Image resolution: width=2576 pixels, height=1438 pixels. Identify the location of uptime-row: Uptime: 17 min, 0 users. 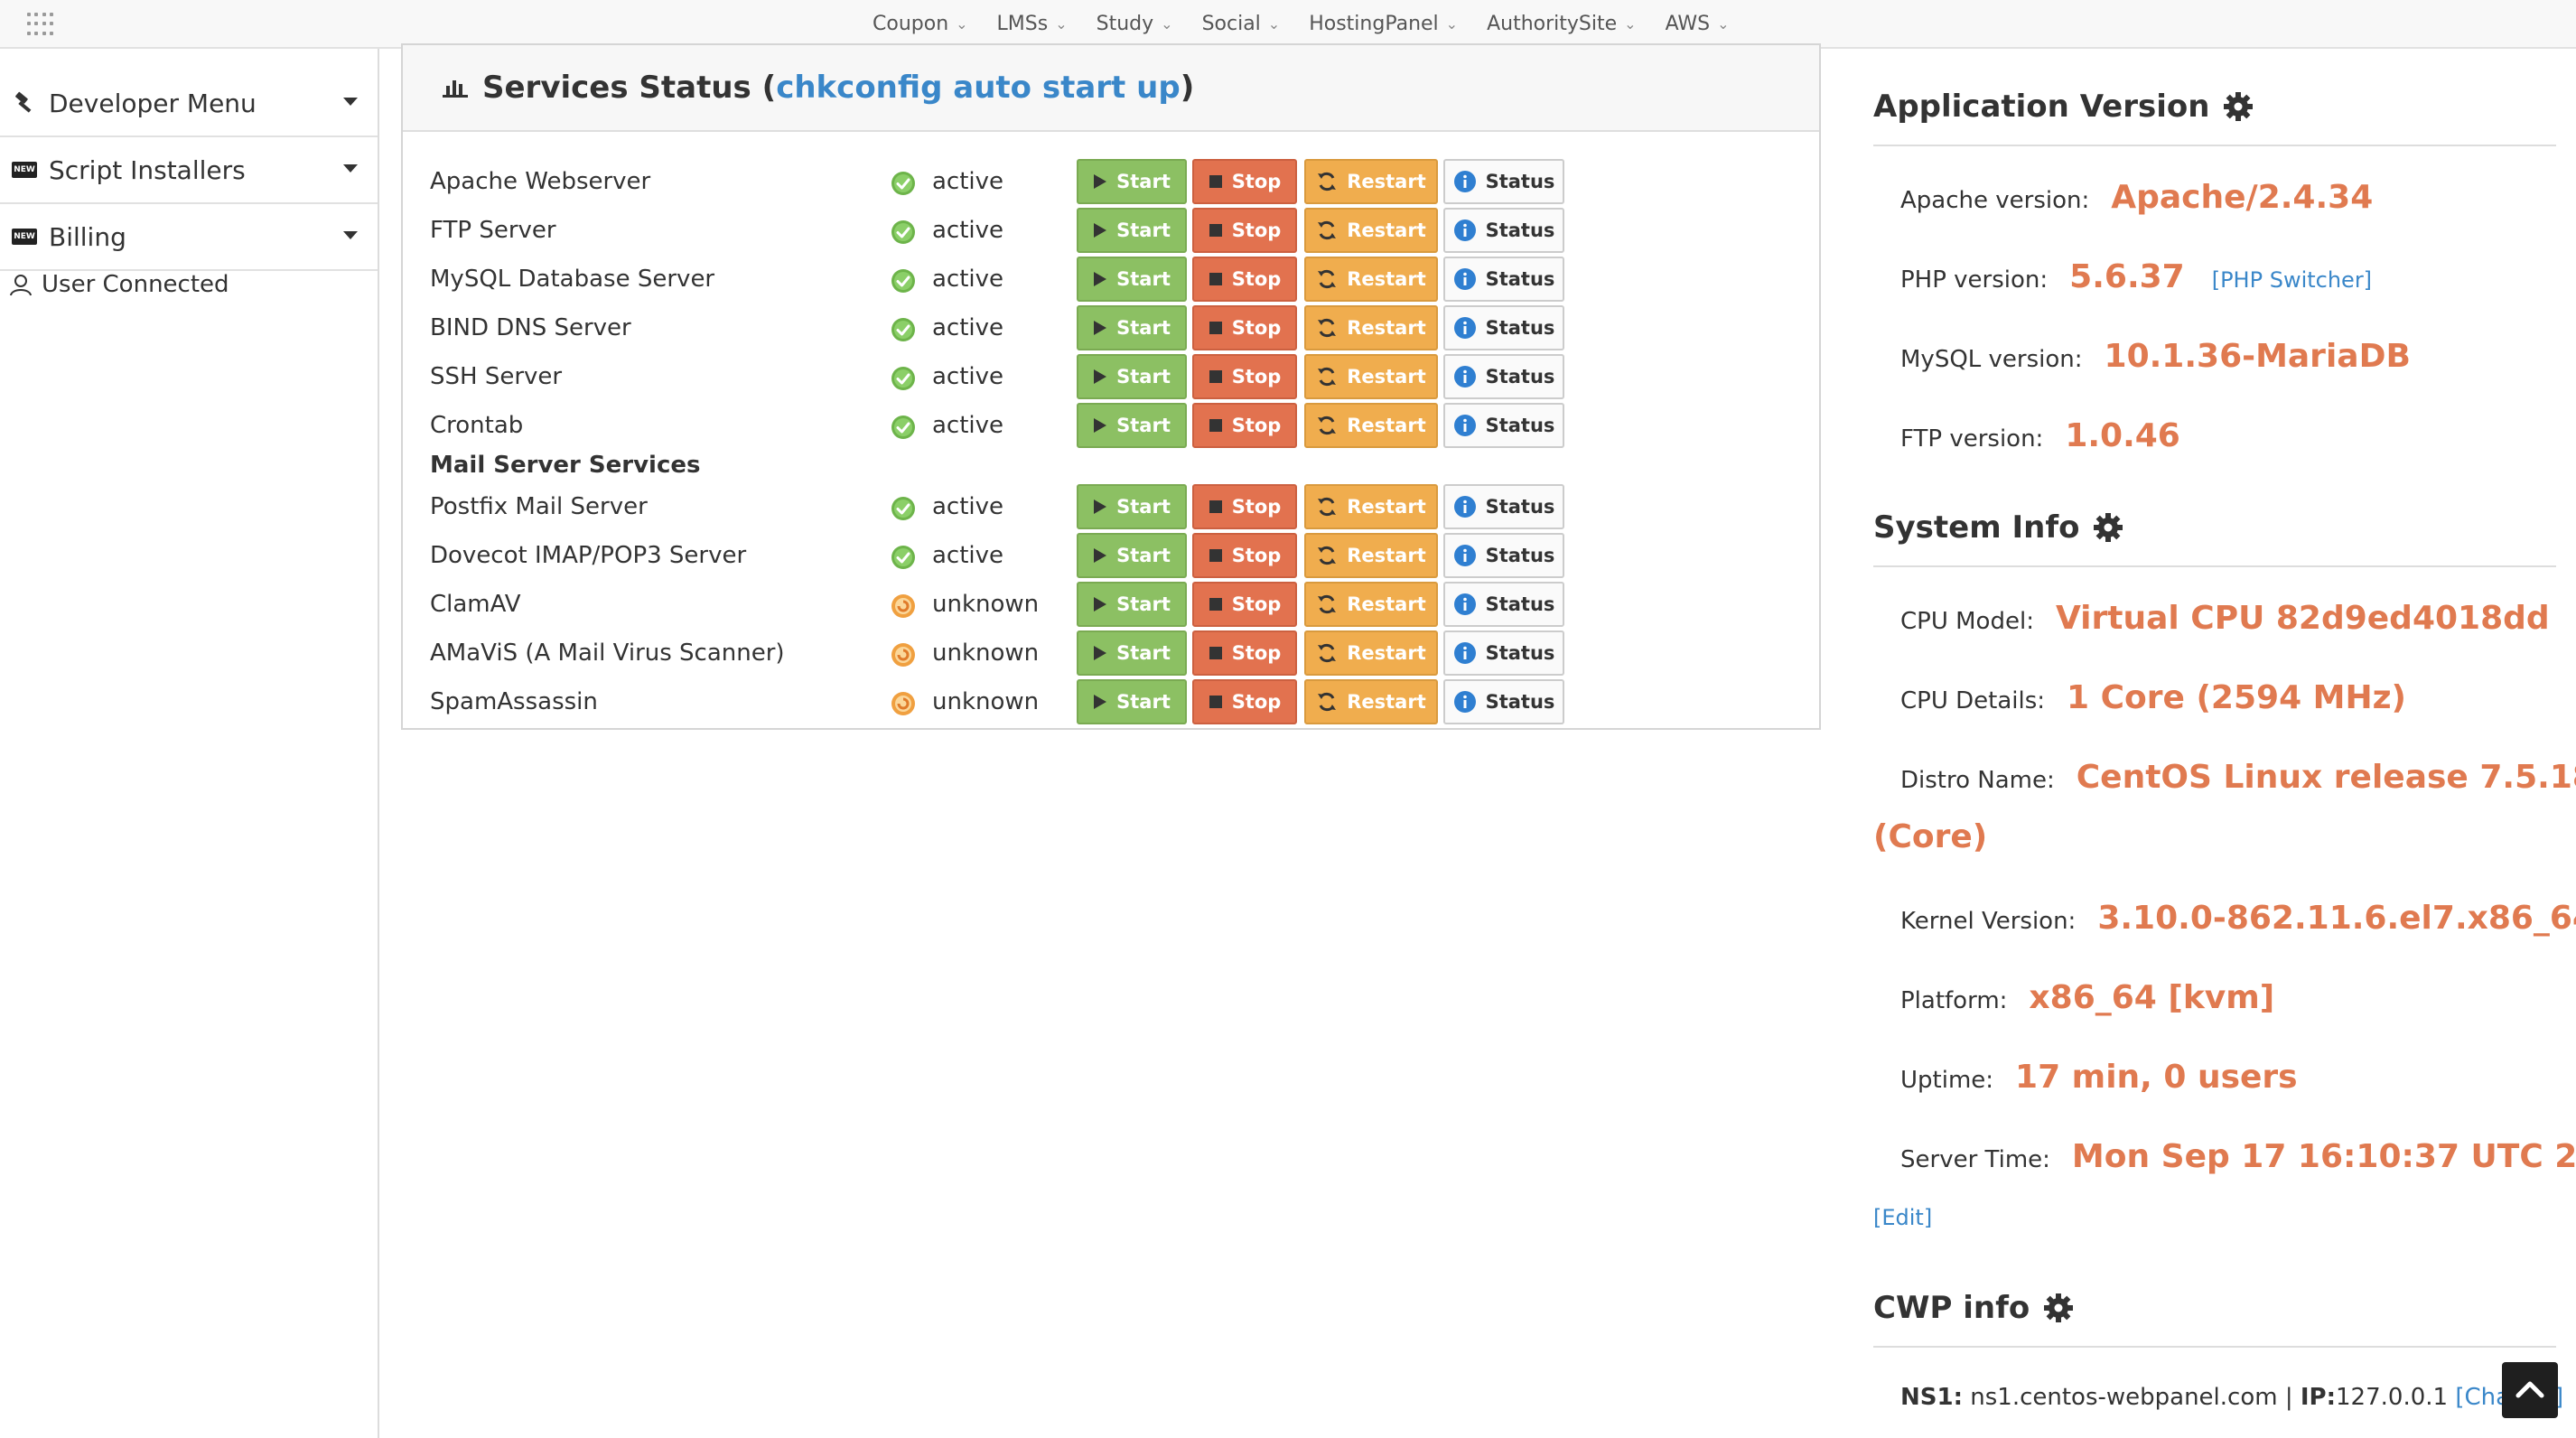
(2099, 1077).